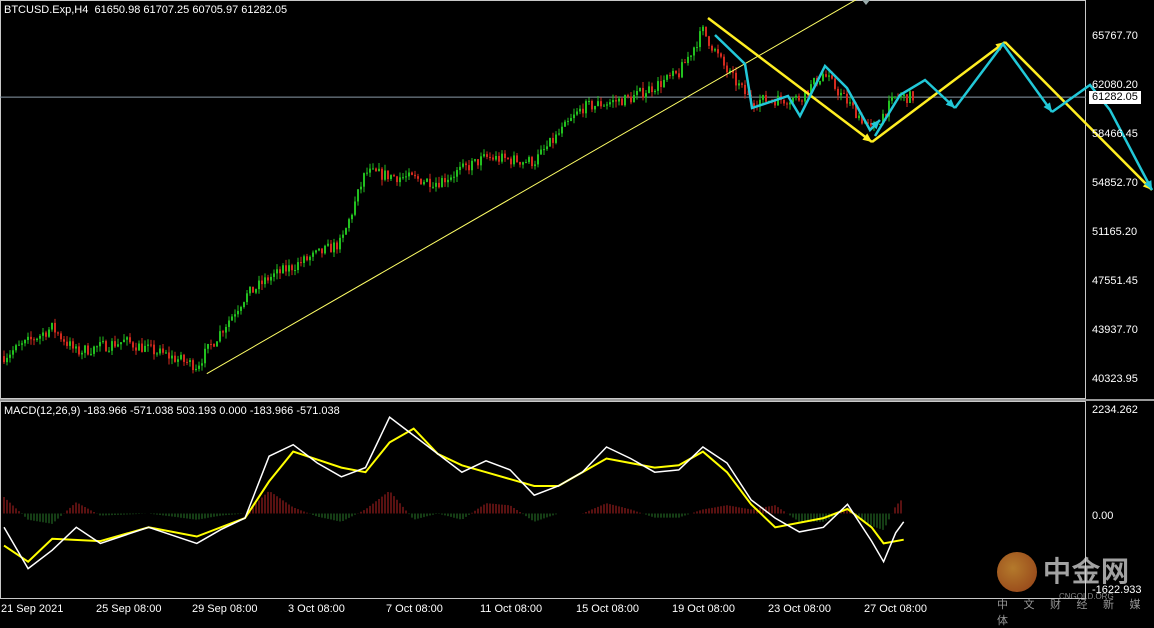 The width and height of the screenshot is (1154, 628). Describe the element at coordinates (1115, 85) in the screenshot. I see `price-tick: 62080.20` at that location.